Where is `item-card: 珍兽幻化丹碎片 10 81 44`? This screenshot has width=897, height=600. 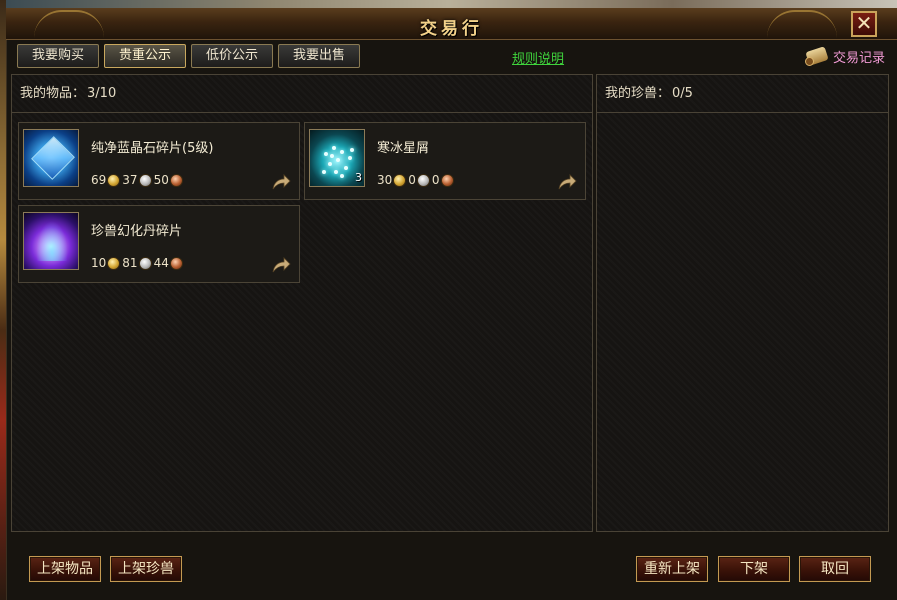
item-card: 珍兽幻化丹碎片 10 81 44 is located at coordinates (159, 244).